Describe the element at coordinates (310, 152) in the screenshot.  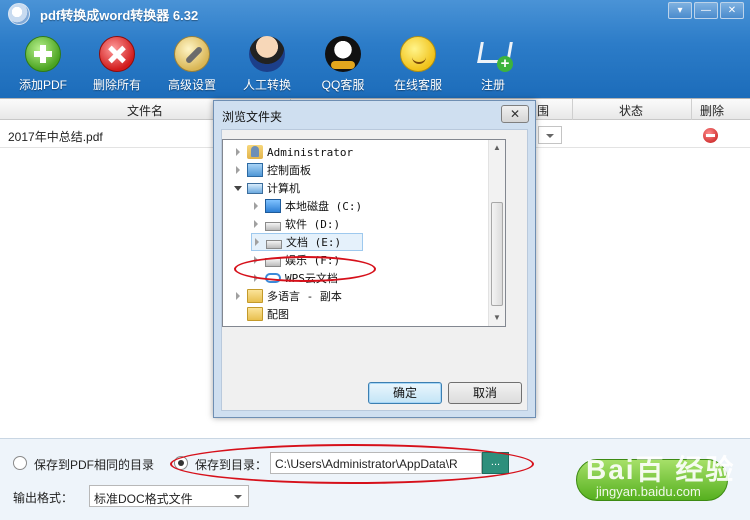
I see `tree-label: Administrator` at that location.